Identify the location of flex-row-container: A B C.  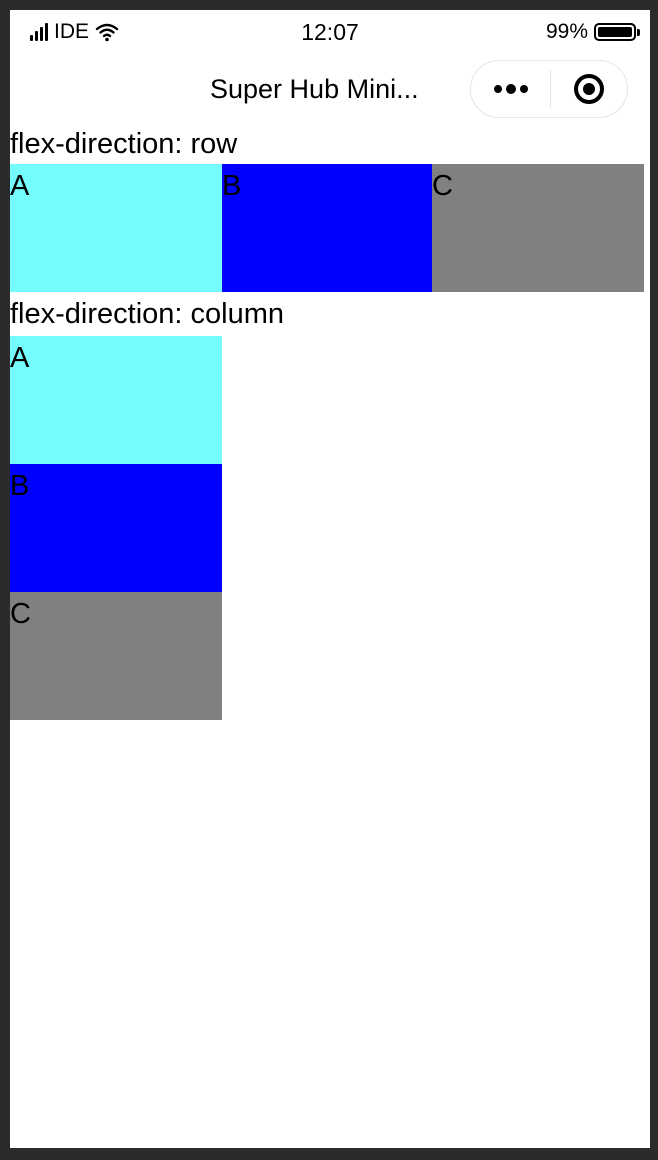
(327, 228).